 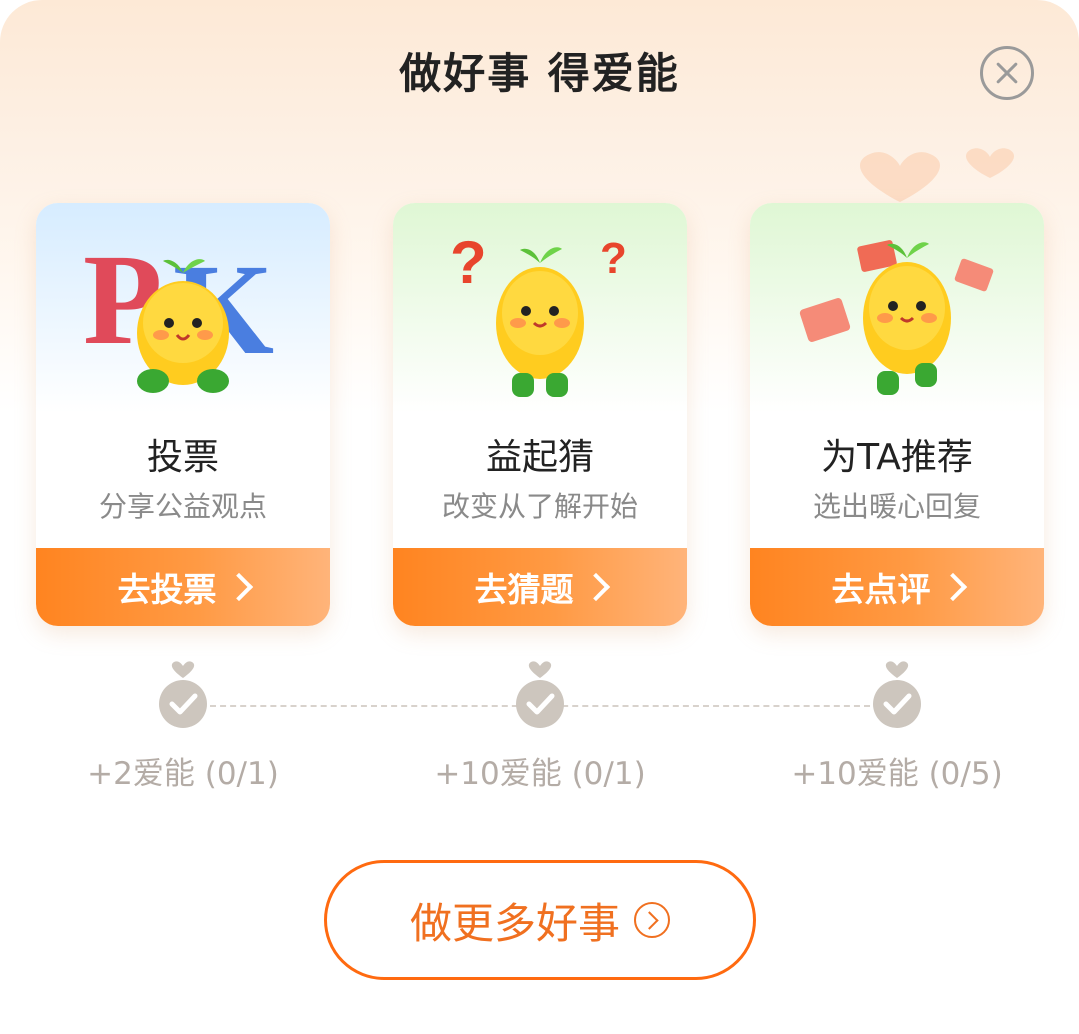 What do you see at coordinates (514, 923) in the screenshot?
I see `do-more-label: 做更多好事` at bounding box center [514, 923].